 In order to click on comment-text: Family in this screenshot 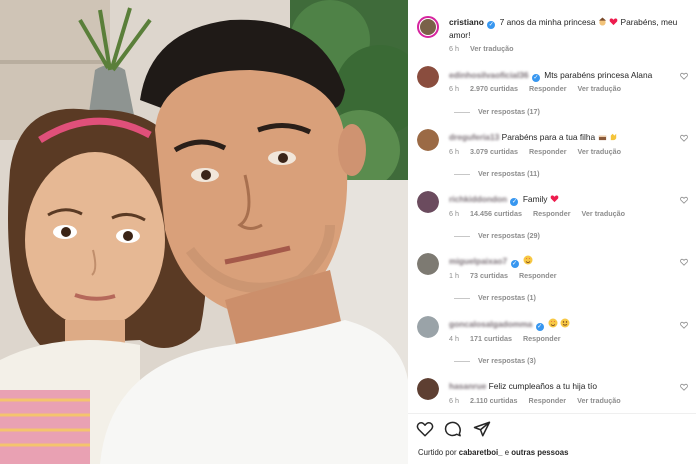, I will do `click(535, 199)`.